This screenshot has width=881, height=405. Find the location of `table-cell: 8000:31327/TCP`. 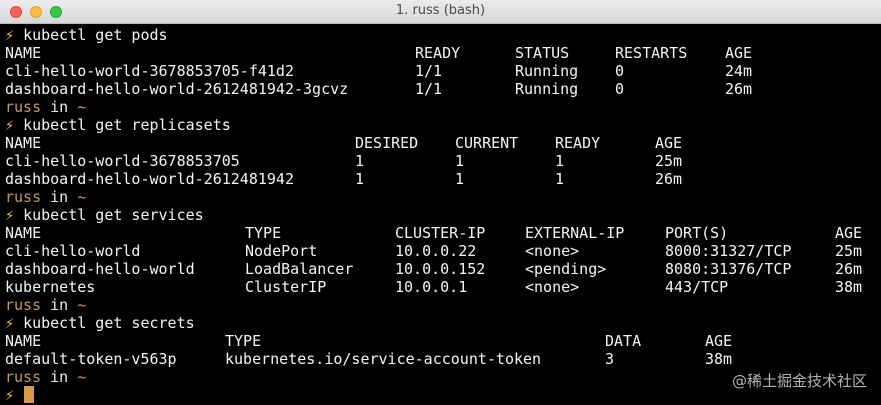

table-cell: 8000:31327/TCP is located at coordinates (728, 251).